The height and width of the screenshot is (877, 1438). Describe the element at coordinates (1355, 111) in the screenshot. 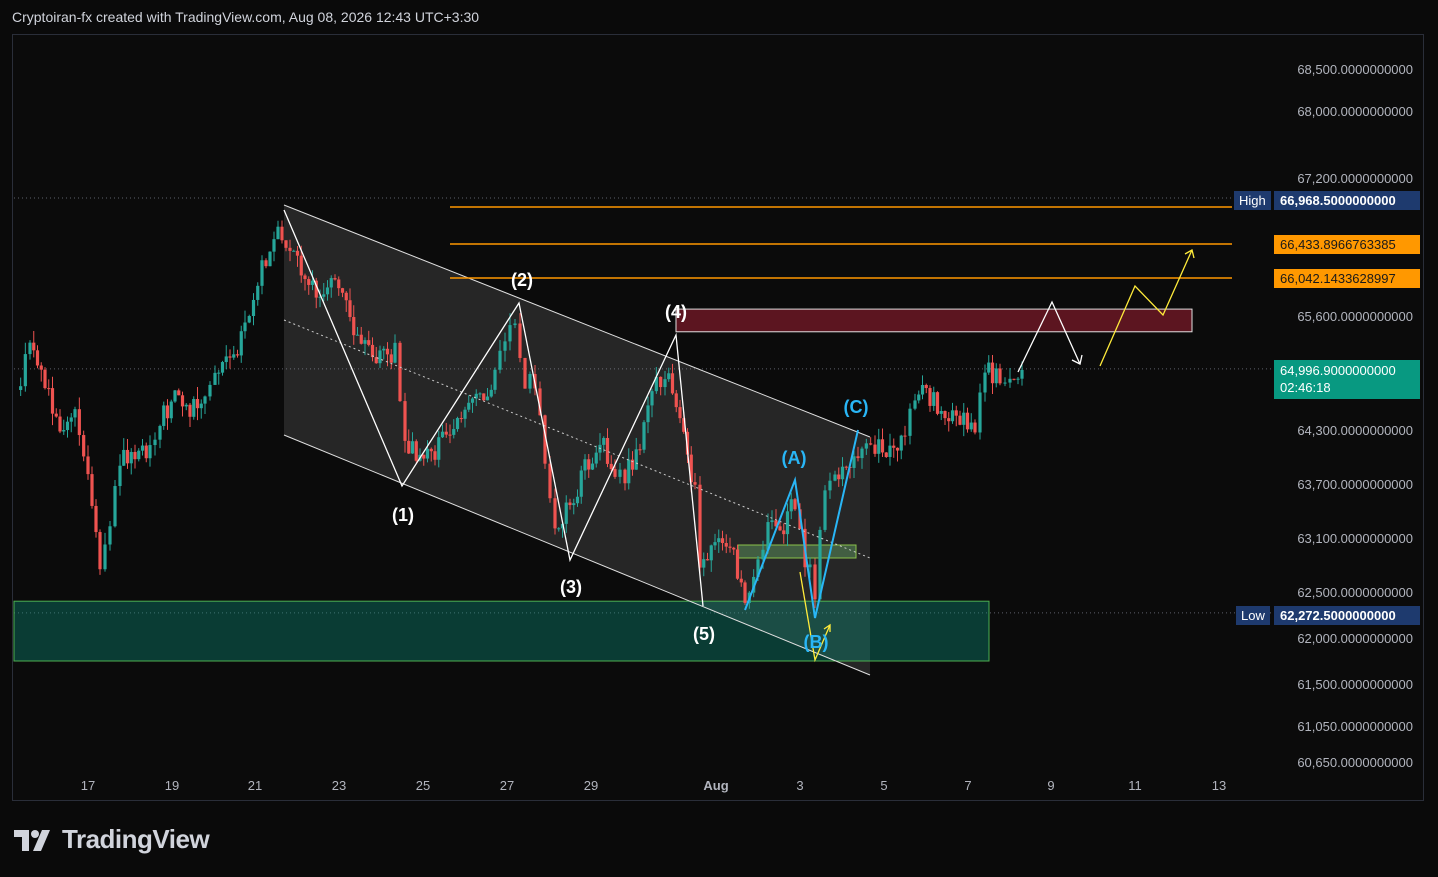

I see `y-axis-tick-label: 68,000.0000000000` at that location.